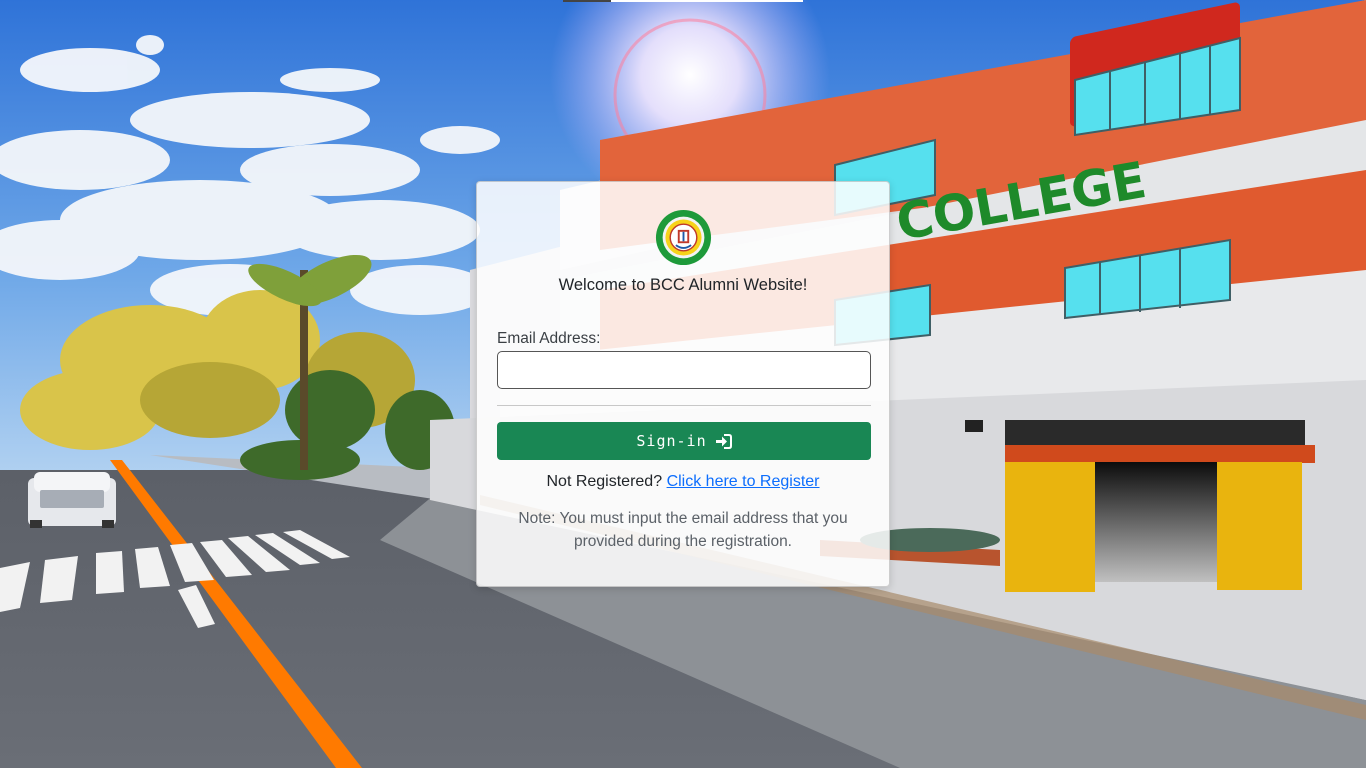  What do you see at coordinates (683, 285) in the screenshot?
I see `welcome-heading: Welcome to BCC Alumni Website!` at bounding box center [683, 285].